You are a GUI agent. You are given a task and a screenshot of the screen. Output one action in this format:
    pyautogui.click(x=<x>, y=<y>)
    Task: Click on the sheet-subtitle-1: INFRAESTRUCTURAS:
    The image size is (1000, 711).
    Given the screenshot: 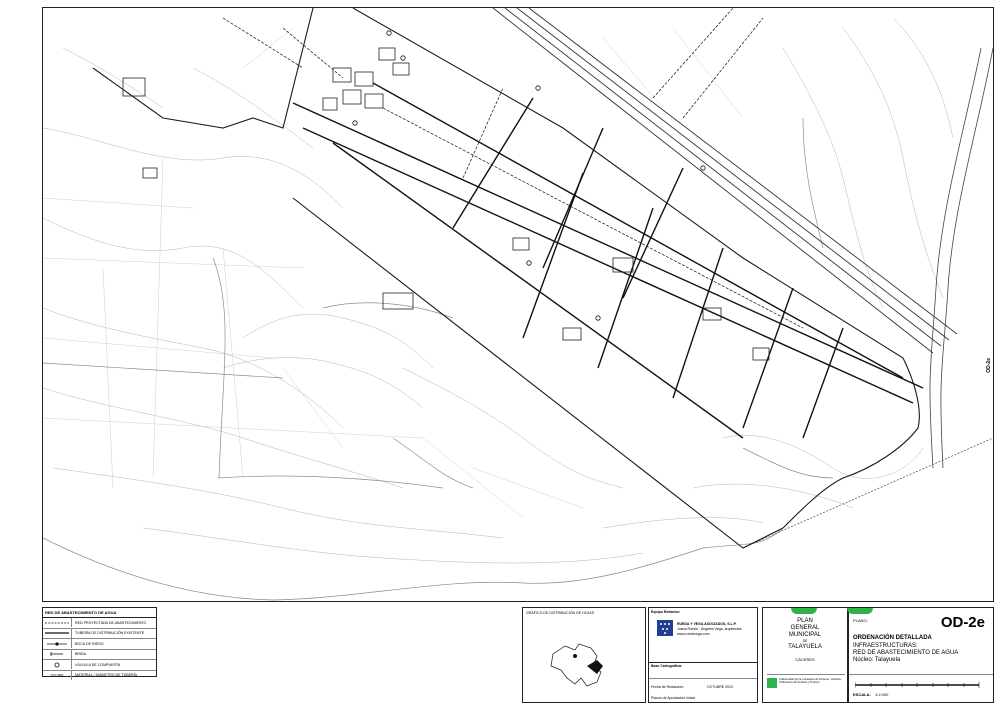 What is the action you would take?
    pyautogui.click(x=885, y=646)
    